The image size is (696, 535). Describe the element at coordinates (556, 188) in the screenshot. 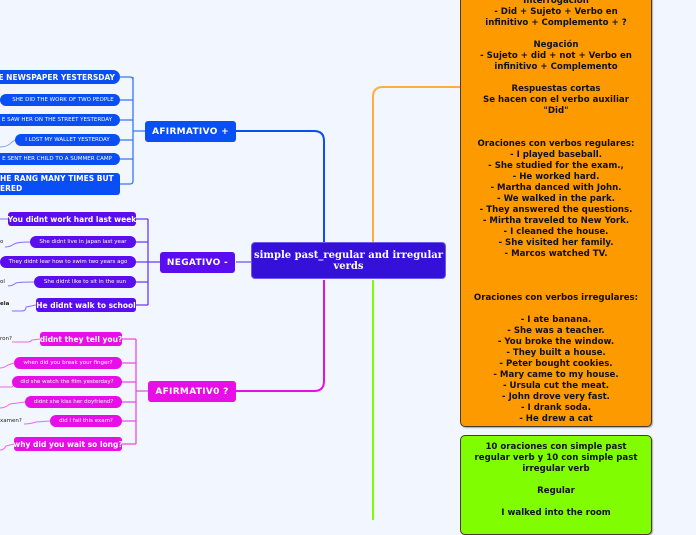

I see `note-line: - Martha danced with John.` at that location.